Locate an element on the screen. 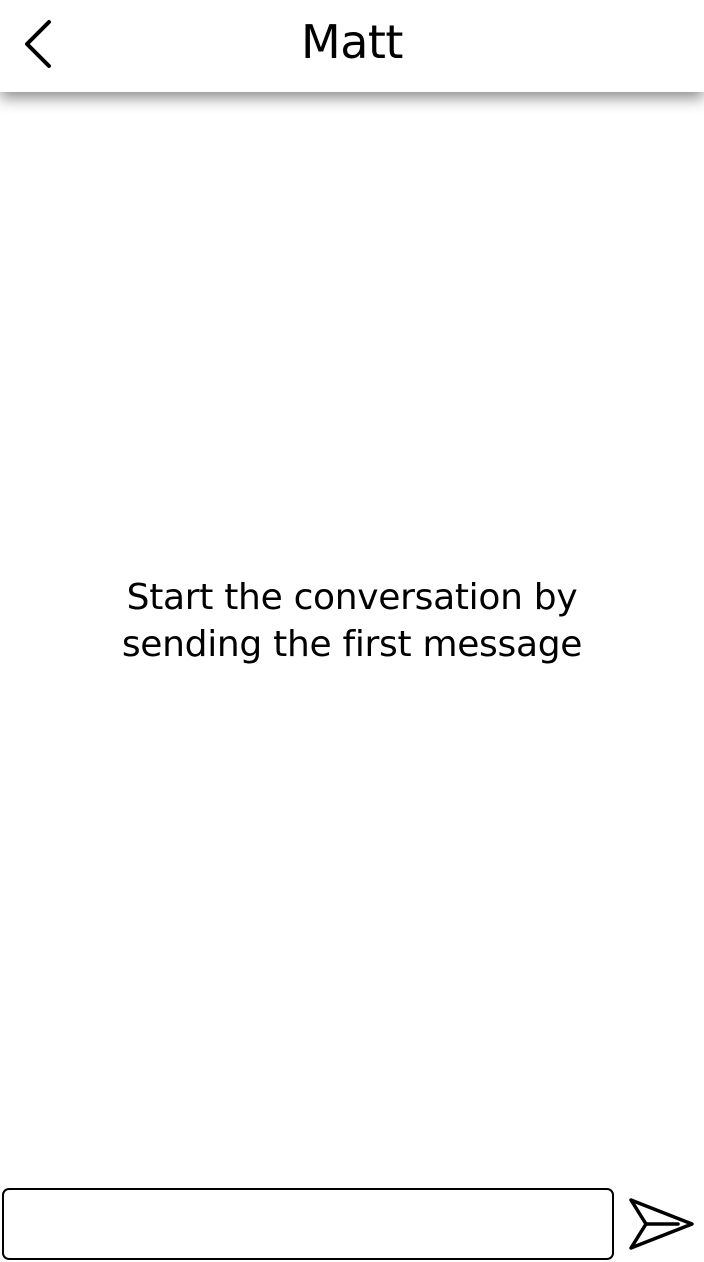  empty-message-line-1: Start the conversation by is located at coordinates (352, 597).